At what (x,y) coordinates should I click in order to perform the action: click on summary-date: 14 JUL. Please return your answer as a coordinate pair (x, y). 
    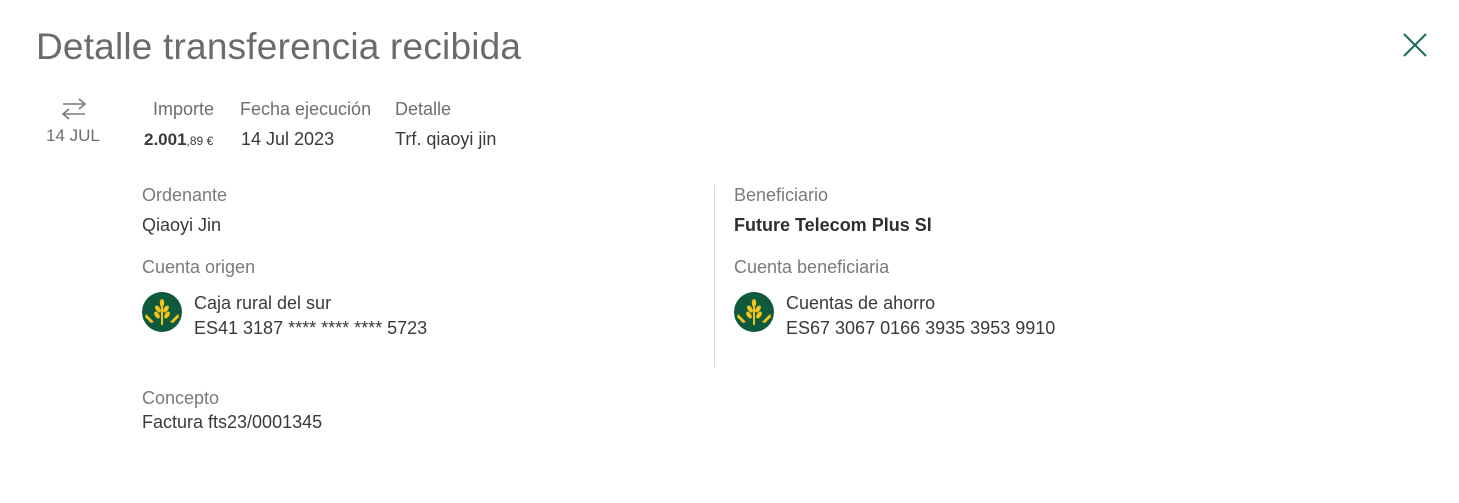
    Looking at the image, I should click on (73, 135).